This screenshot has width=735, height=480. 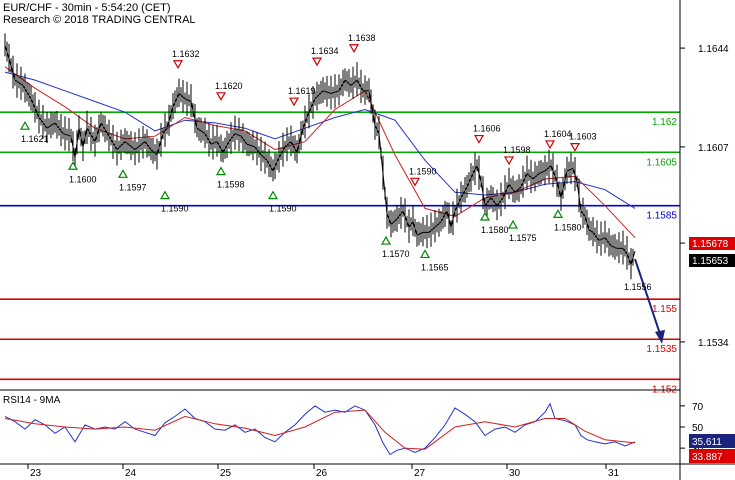 I want to click on high-label: 1.1620, so click(x=229, y=86).